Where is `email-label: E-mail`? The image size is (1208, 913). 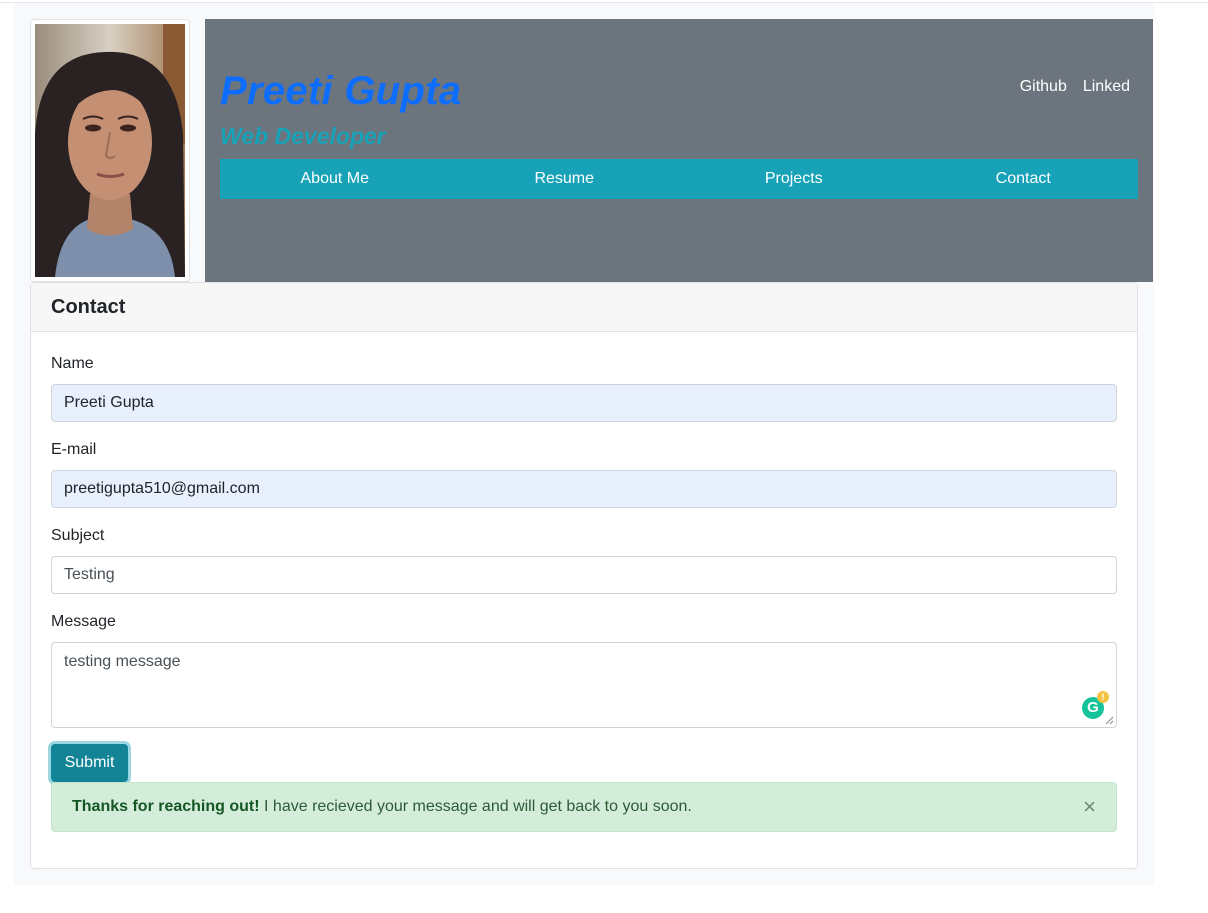 email-label: E-mail is located at coordinates (74, 449).